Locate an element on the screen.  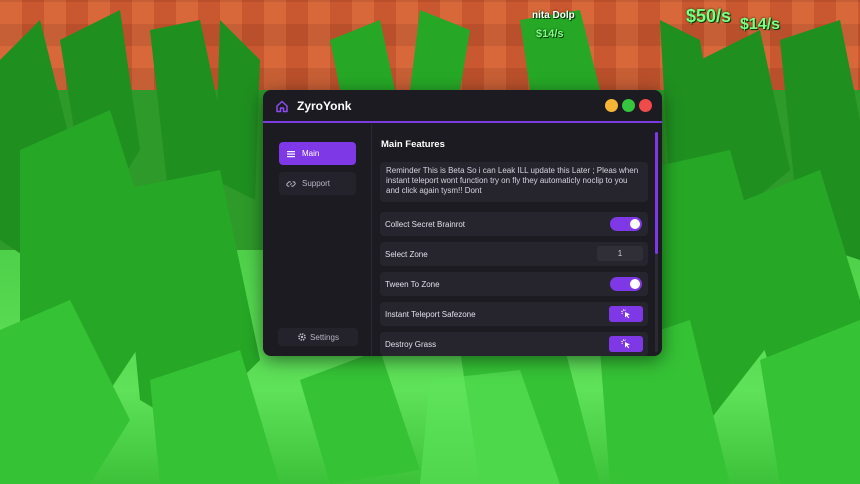
row-label: Instant Teleport Safezone is located at coordinates (430, 314).